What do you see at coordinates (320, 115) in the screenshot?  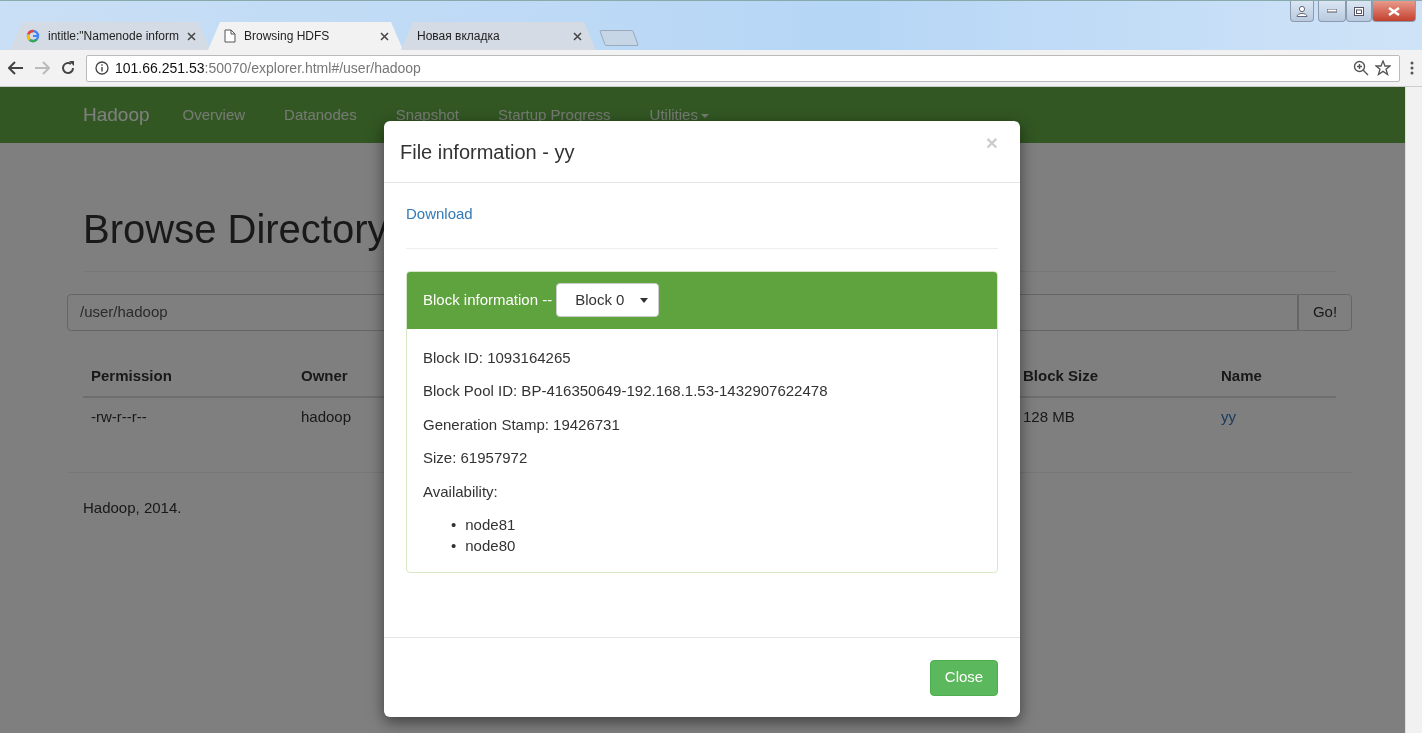 I see `nav-link: Datanodes` at bounding box center [320, 115].